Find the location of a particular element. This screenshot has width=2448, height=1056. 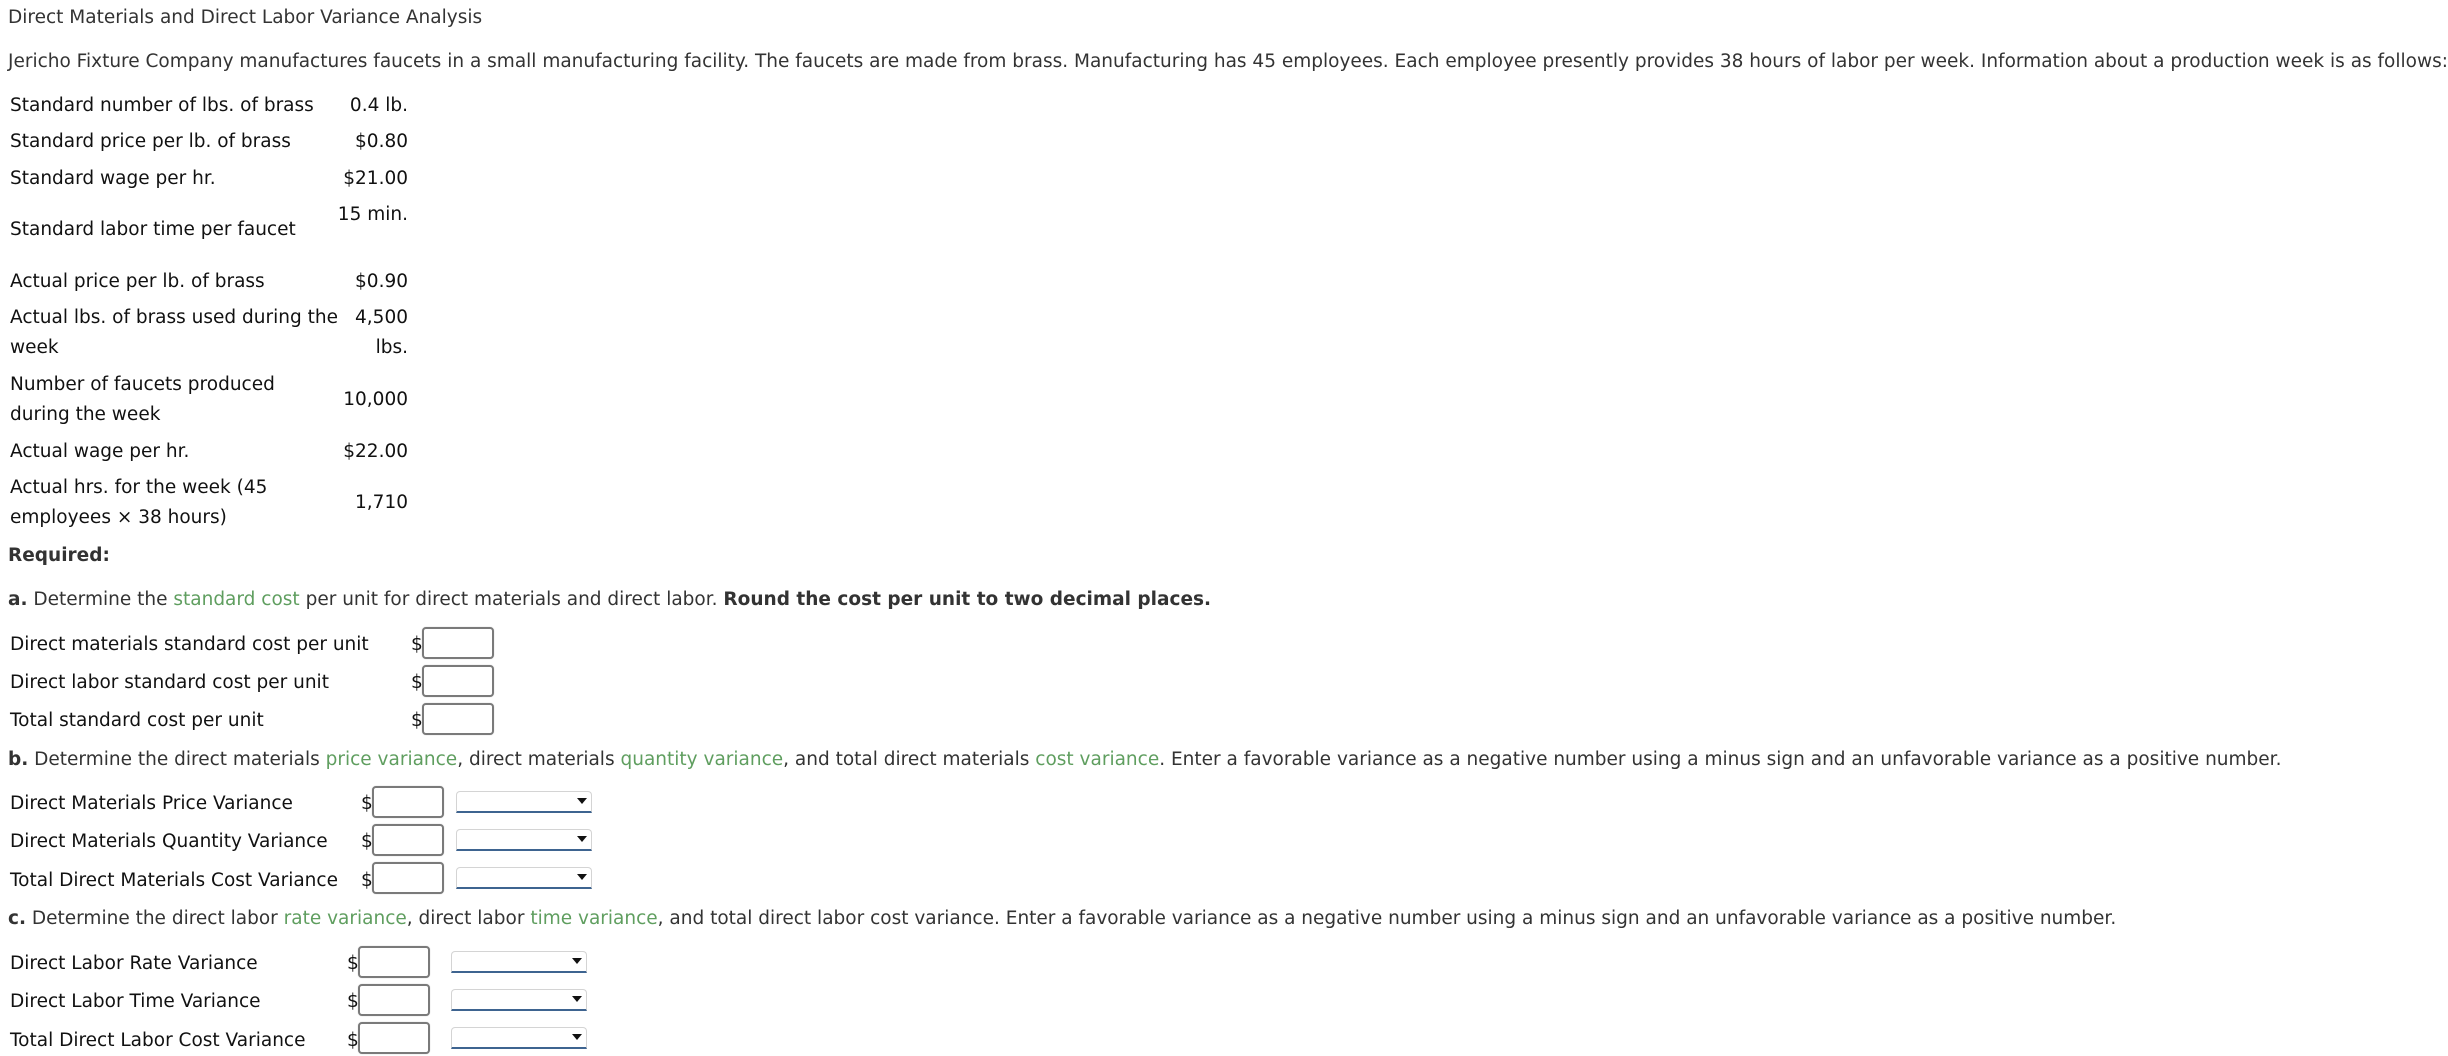

info-label: Standard wage per hr. is located at coordinates (113, 178).